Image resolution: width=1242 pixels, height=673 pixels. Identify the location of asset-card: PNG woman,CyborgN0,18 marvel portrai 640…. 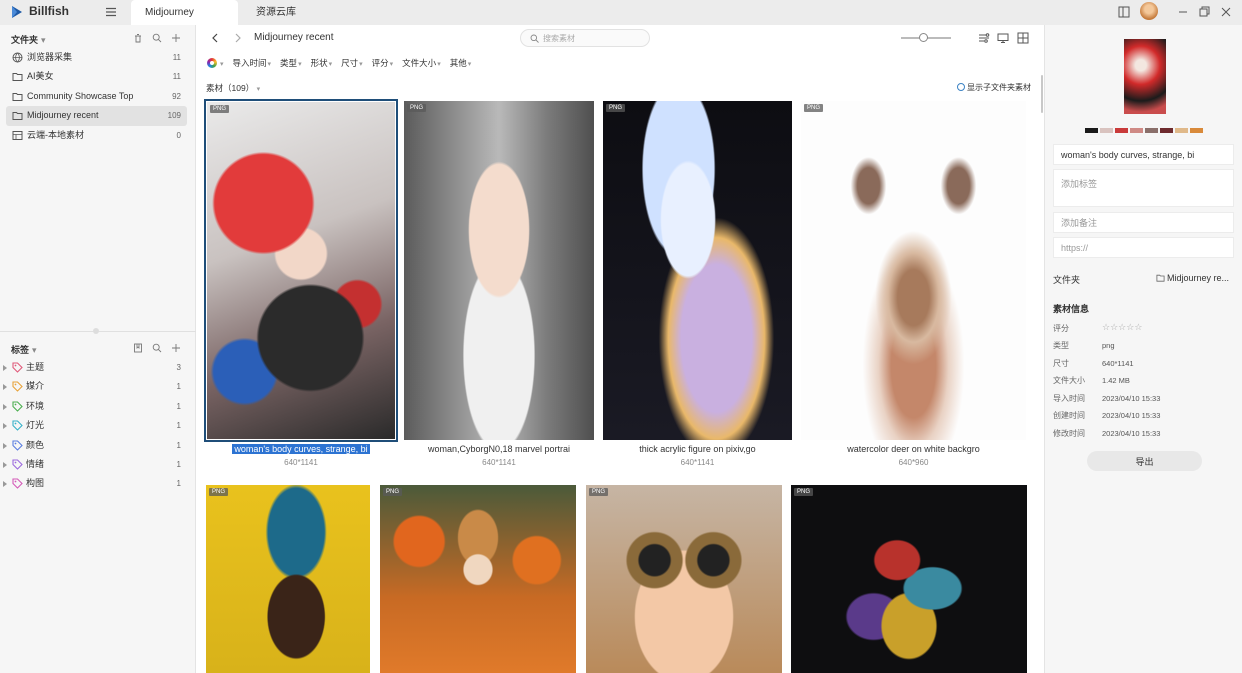
(499, 286).